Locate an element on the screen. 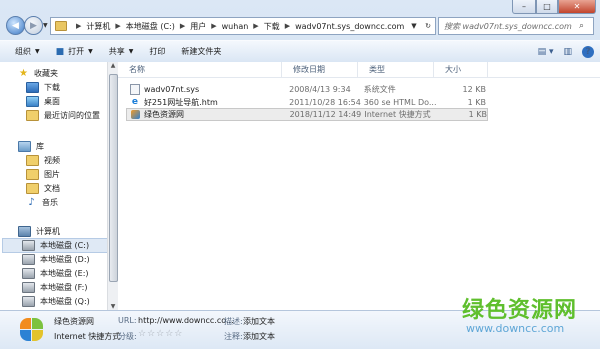 The image size is (600, 349). open-button: ■ 打开 ▼ is located at coordinates (74, 51).